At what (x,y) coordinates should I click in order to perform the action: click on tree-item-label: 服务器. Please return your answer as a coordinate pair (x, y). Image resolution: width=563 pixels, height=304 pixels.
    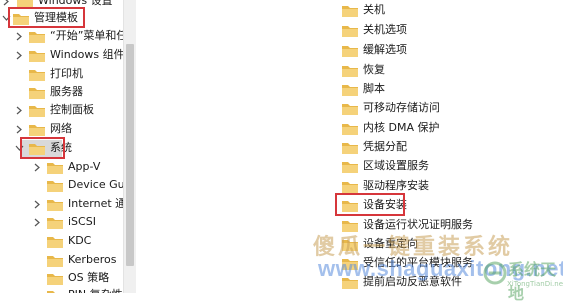
    Looking at the image, I should click on (66, 91).